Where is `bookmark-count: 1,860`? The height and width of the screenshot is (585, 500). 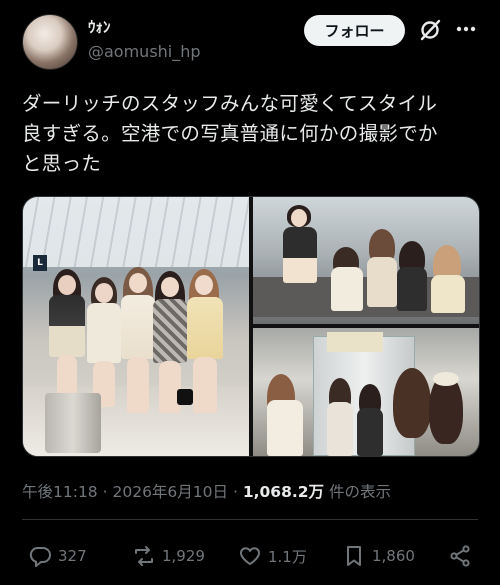
bookmark-count: 1,860 is located at coordinates (393, 556).